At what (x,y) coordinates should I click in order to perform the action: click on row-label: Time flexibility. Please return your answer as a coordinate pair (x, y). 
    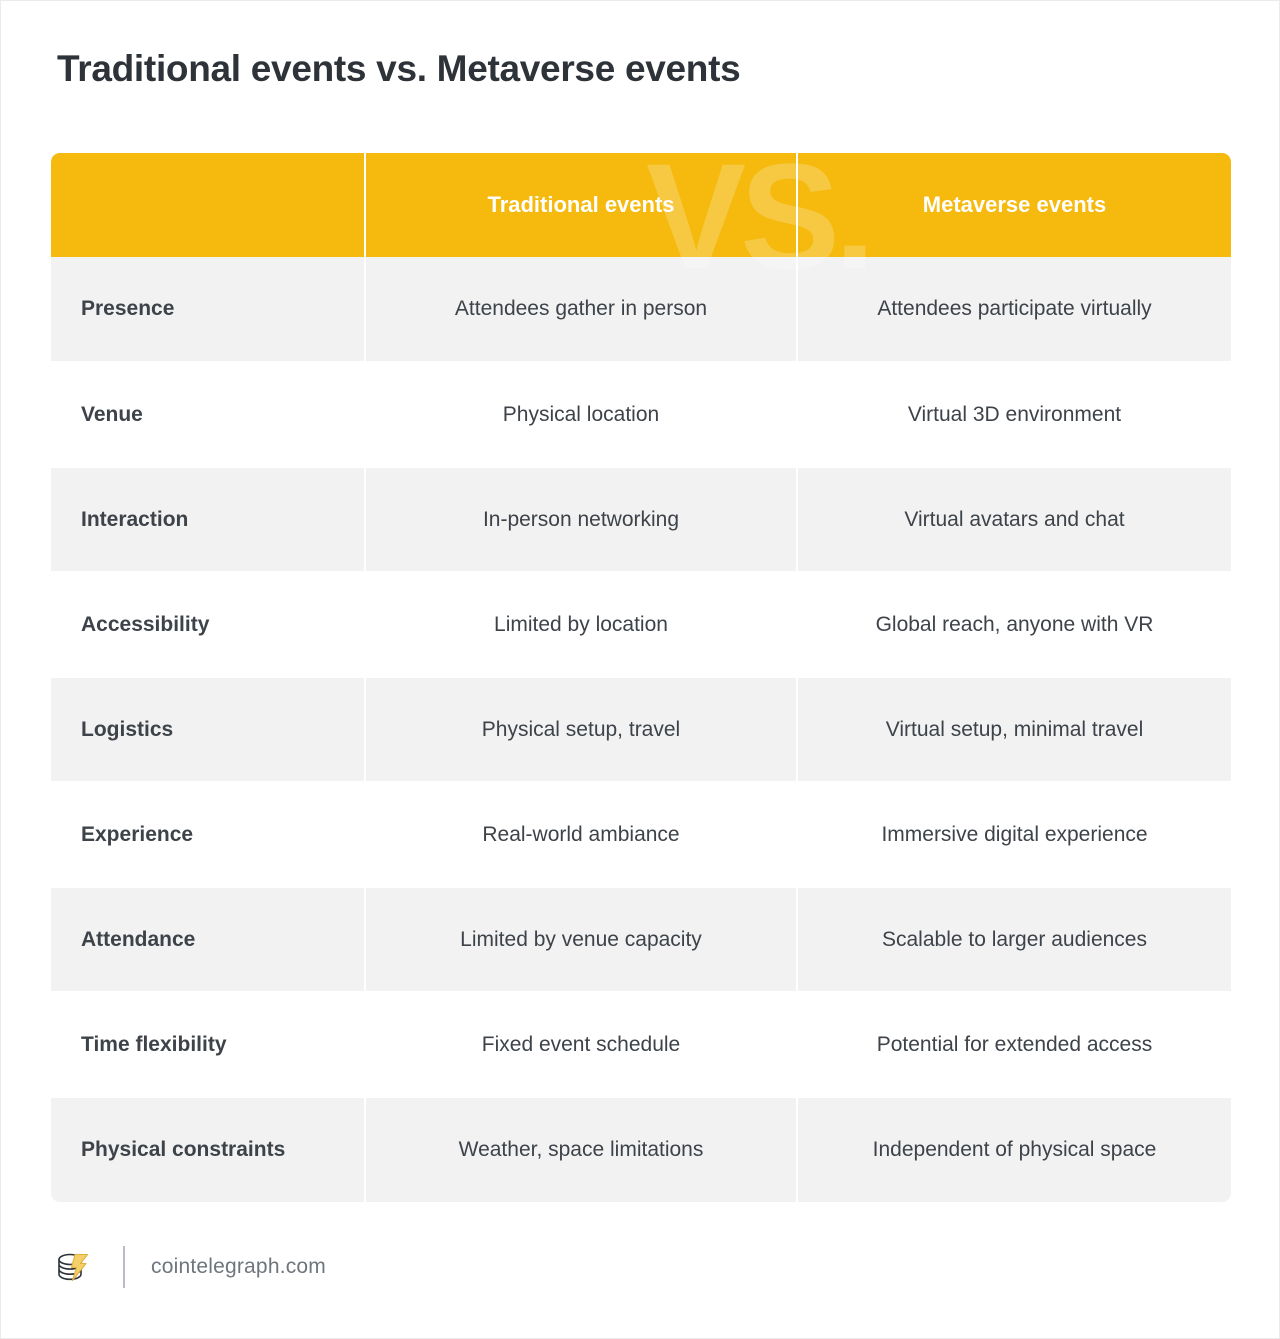
    Looking at the image, I should click on (208, 1045).